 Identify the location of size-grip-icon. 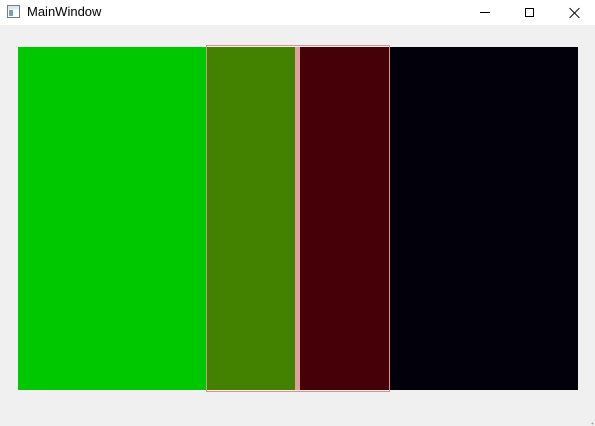
(592, 423).